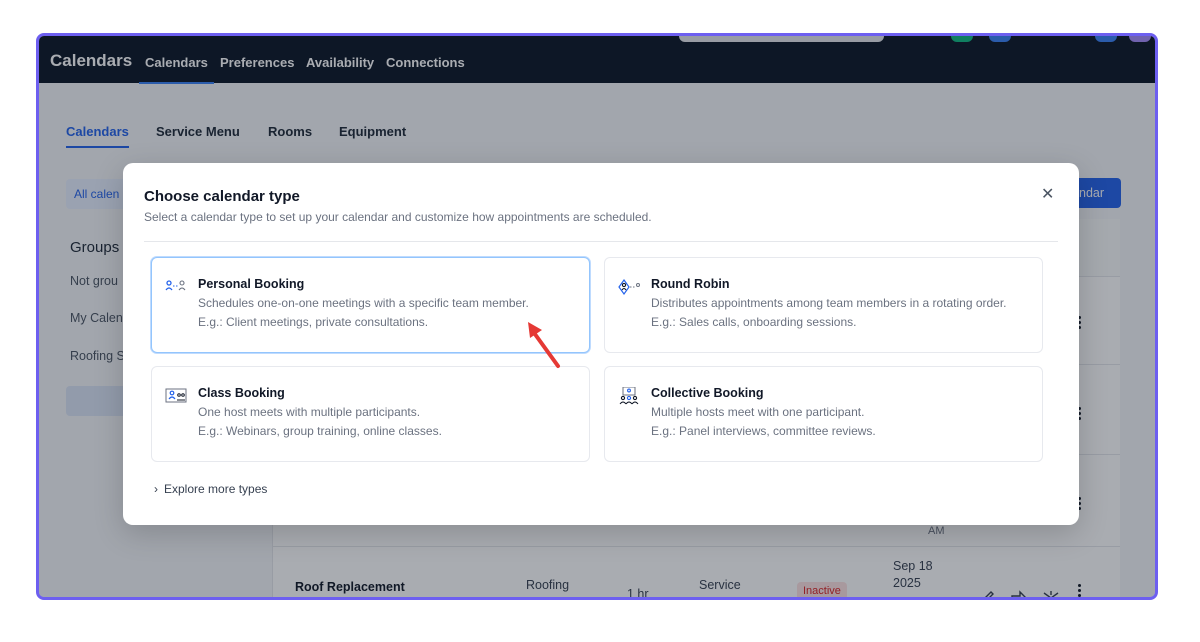  What do you see at coordinates (222, 196) in the screenshot?
I see `dialog-title: Choose calendar type` at bounding box center [222, 196].